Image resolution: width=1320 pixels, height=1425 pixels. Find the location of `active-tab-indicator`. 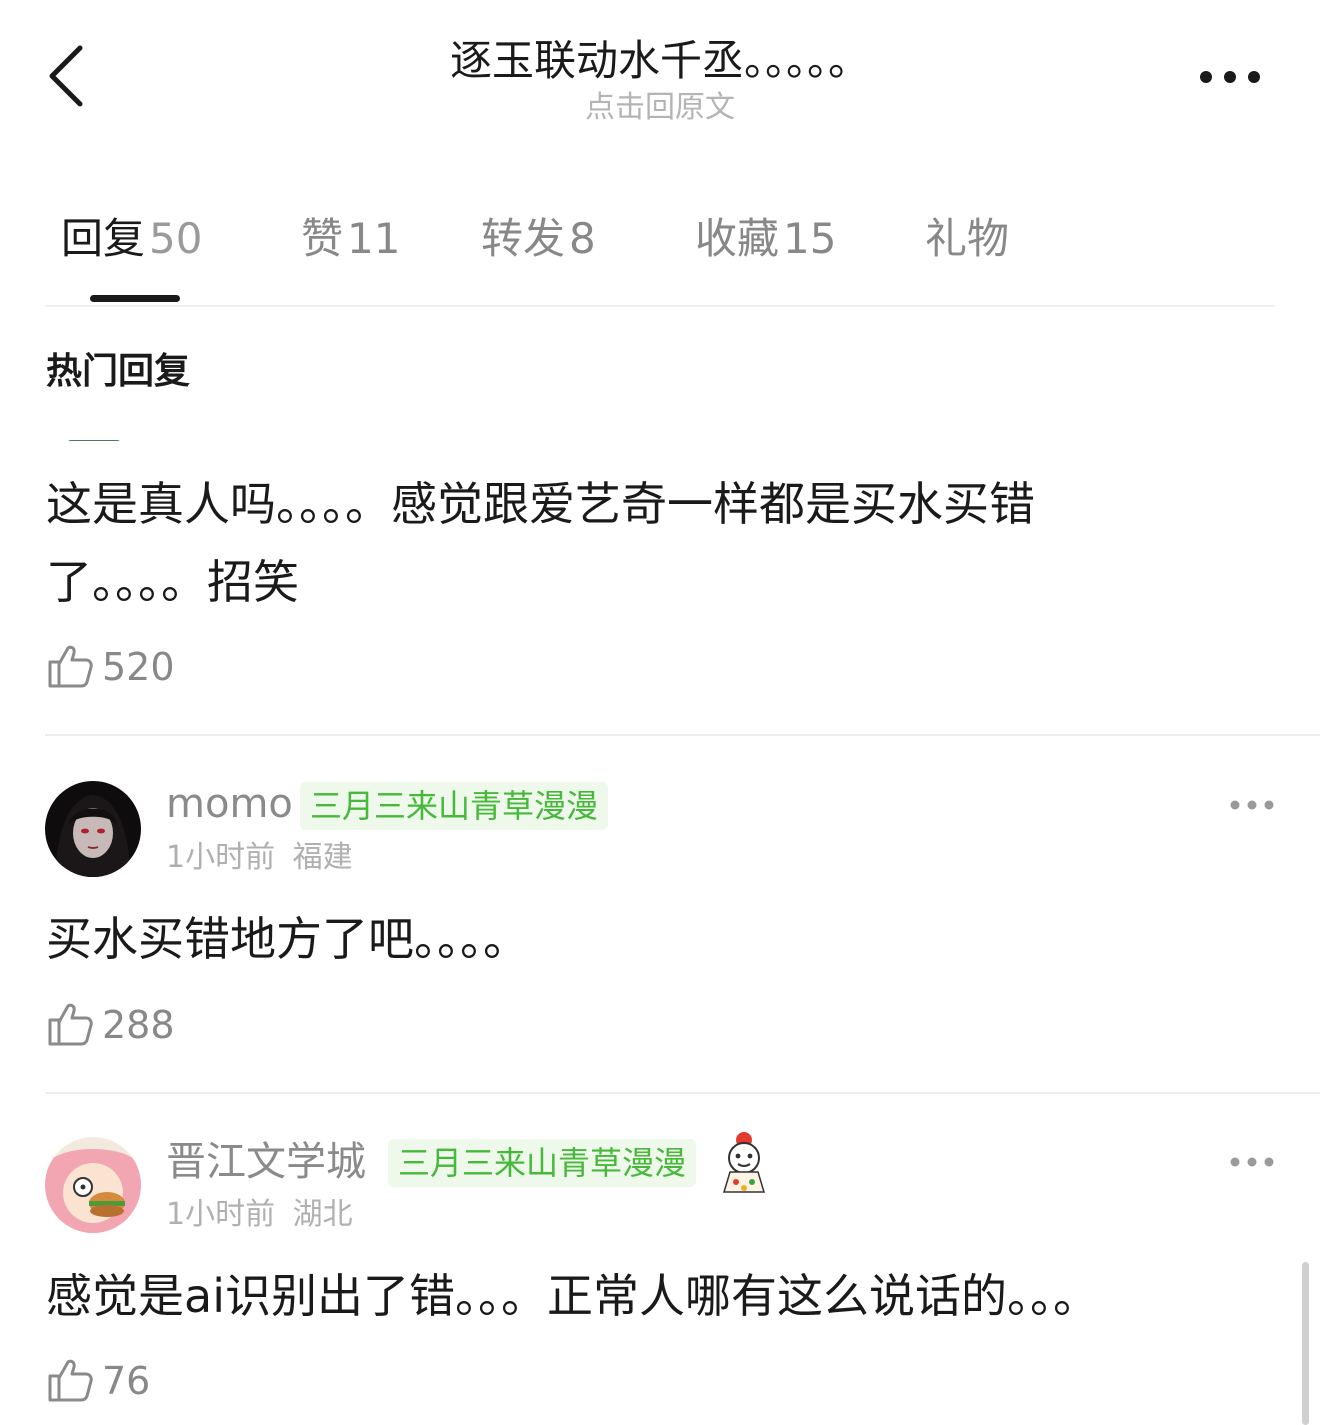

active-tab-indicator is located at coordinates (135, 298).